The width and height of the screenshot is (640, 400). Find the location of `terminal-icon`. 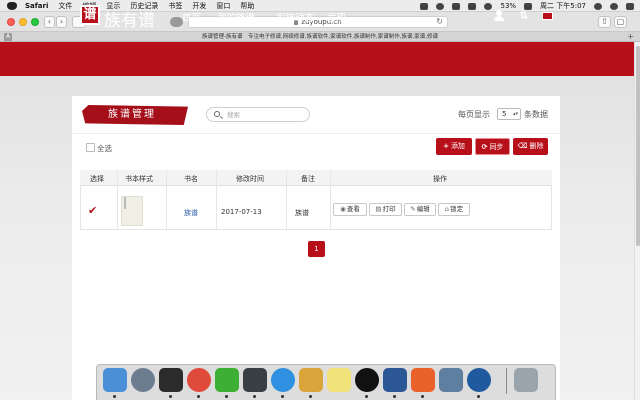

terminal-icon is located at coordinates (171, 380).